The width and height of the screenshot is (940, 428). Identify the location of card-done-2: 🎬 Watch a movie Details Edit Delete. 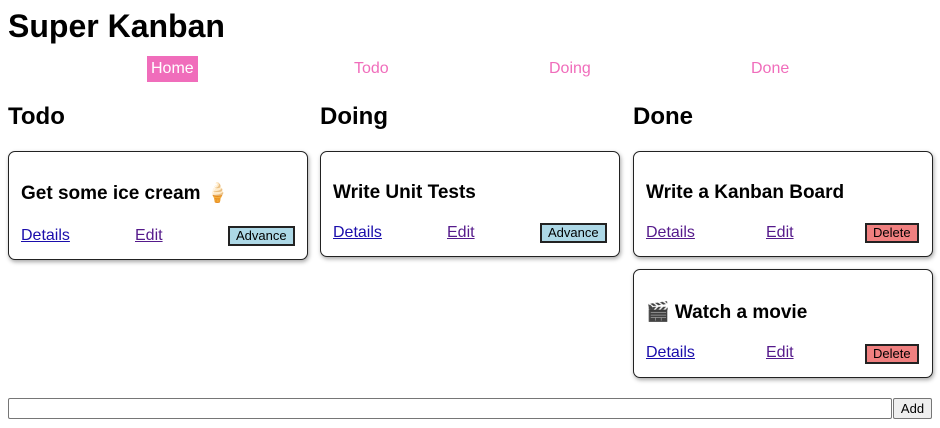
(783, 323).